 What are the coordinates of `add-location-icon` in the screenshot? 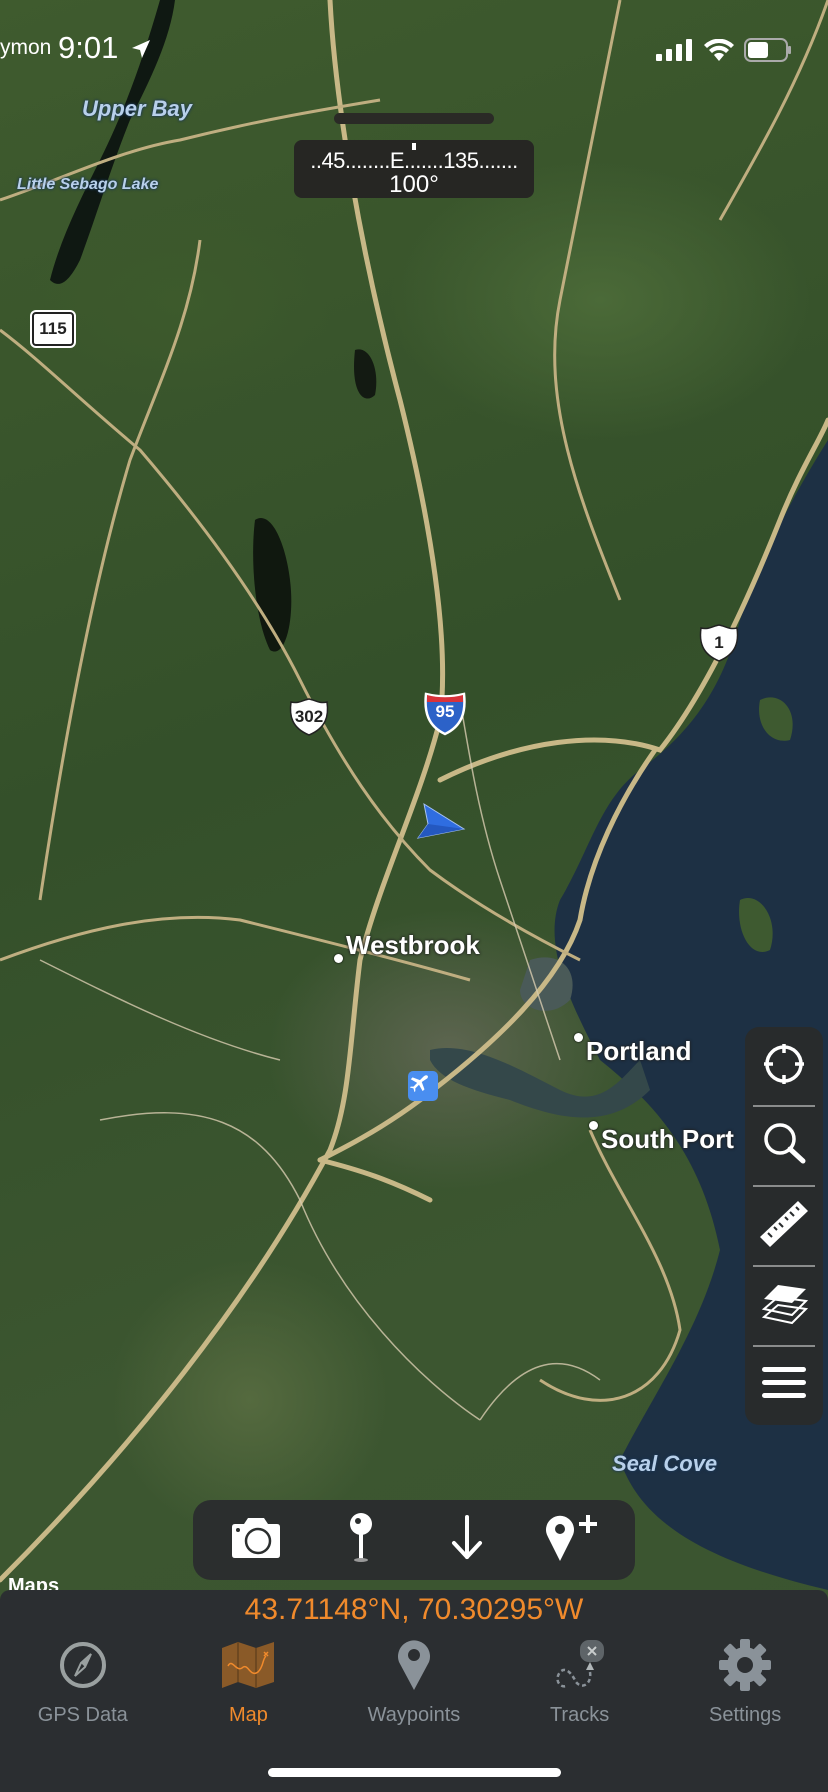 It's located at (572, 1540).